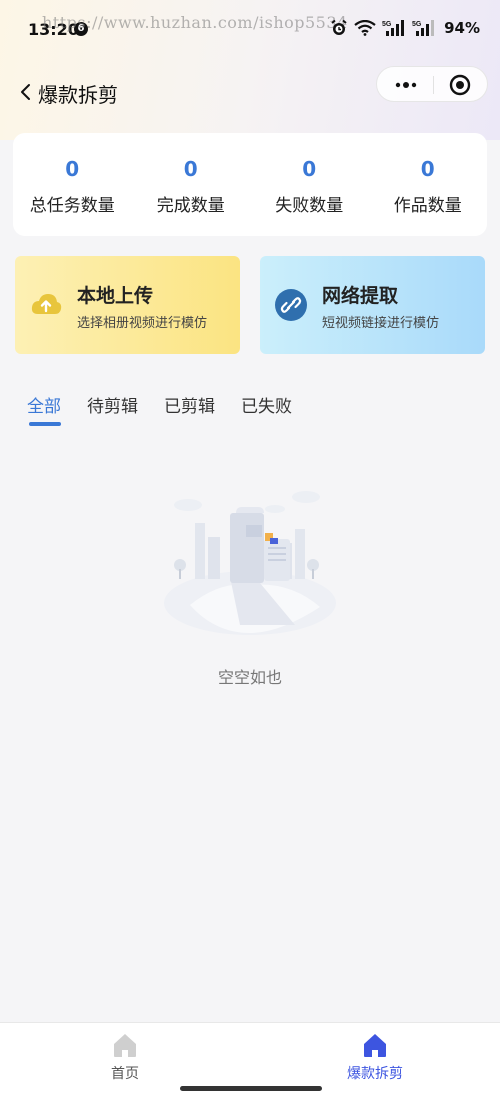  Describe the element at coordinates (266, 412) in the screenshot. I see `tab-failed: 已失败` at that location.